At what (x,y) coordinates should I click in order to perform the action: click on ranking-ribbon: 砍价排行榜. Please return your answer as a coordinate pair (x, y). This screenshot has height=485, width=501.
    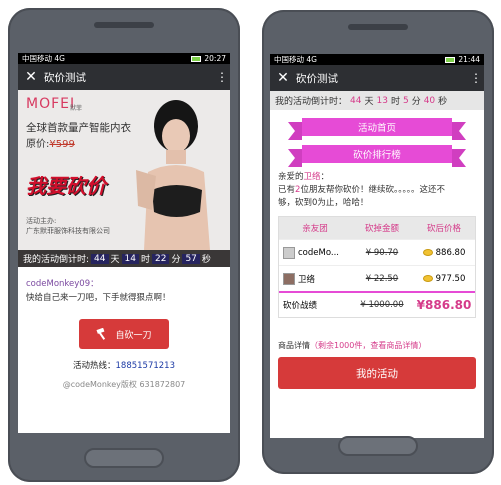
    Looking at the image, I should click on (377, 156).